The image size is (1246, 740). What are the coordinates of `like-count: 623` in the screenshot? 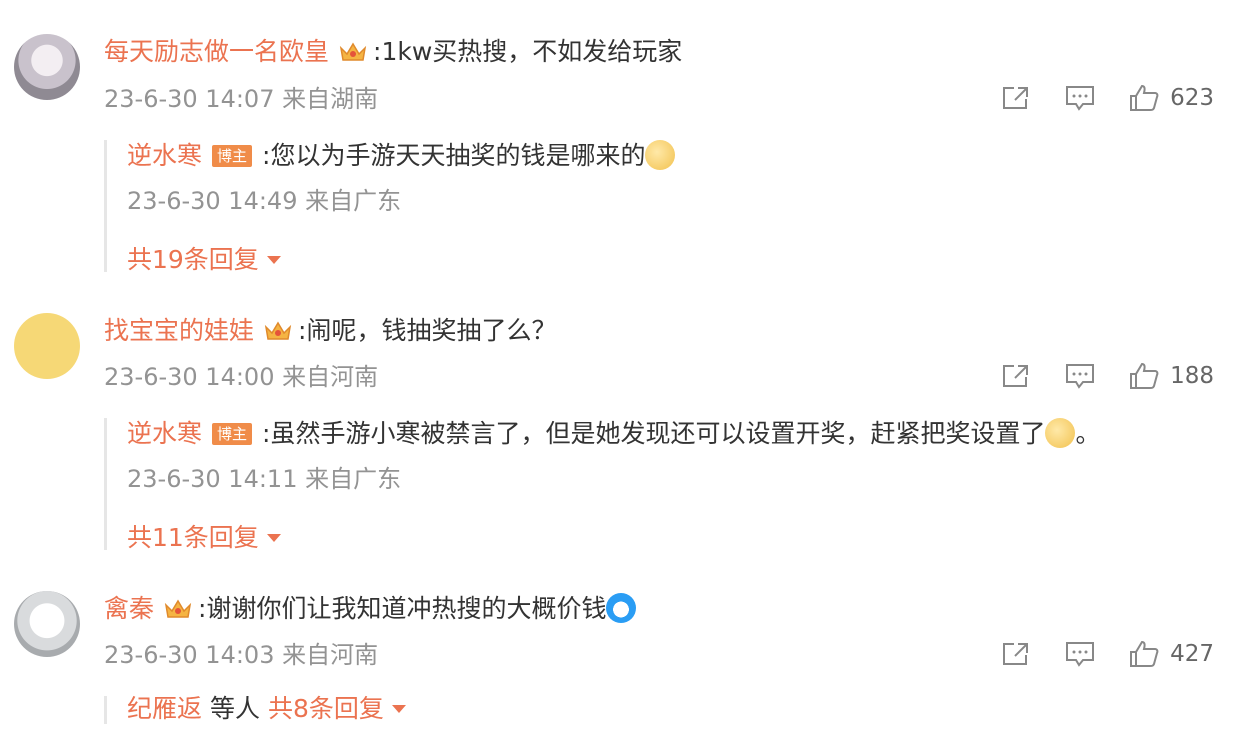 It's located at (1192, 98).